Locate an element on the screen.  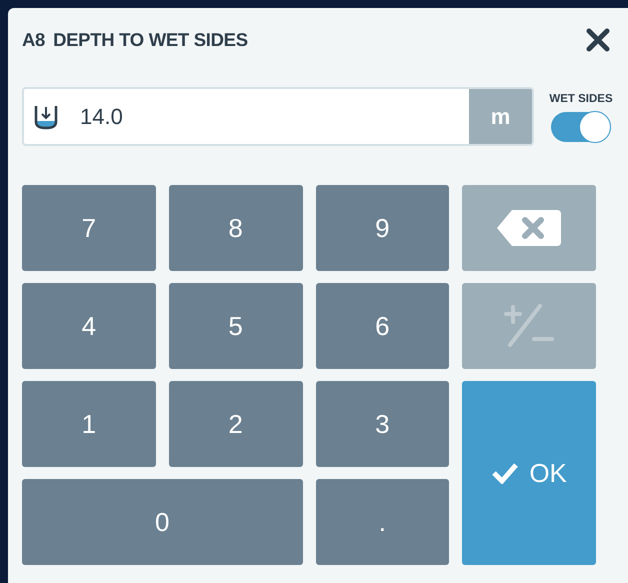
input-field-frame: 14.0 m is located at coordinates (278, 116).